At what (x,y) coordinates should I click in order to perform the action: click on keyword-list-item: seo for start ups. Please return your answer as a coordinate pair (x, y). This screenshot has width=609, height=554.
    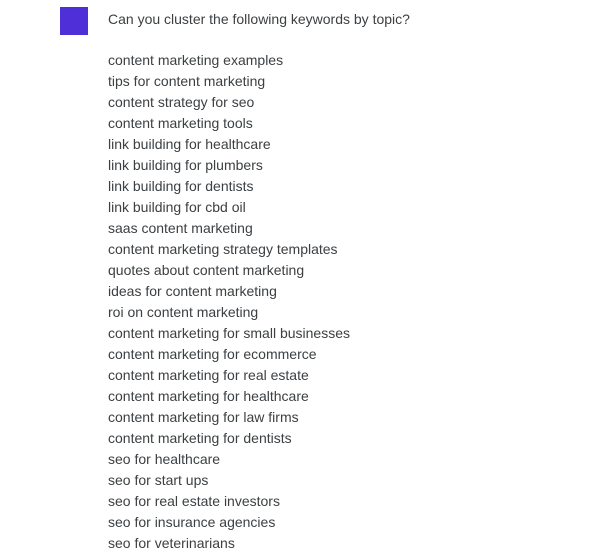
    Looking at the image, I should click on (158, 480).